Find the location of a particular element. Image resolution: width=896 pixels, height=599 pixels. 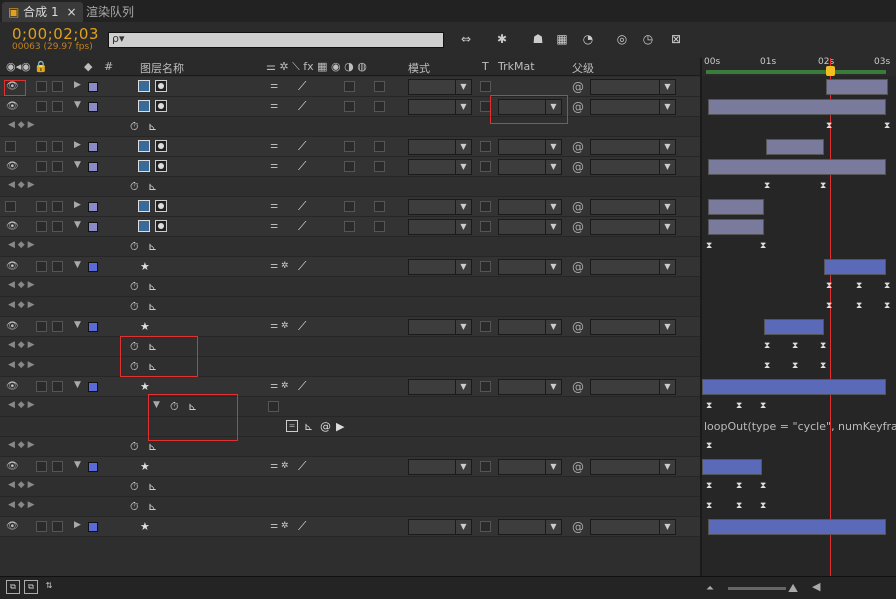

expression-graph-icon: ⊾ is located at coordinates (308, 426).